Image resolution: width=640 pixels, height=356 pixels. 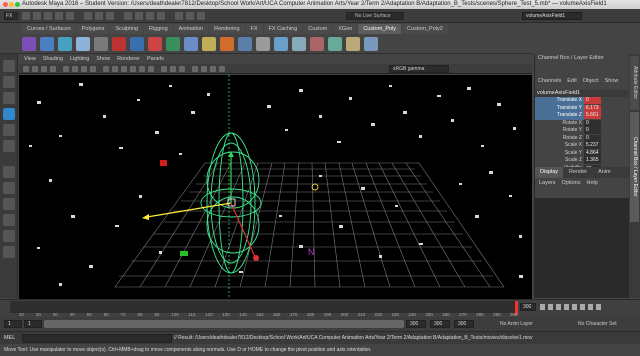 I want to click on object-name-field: volumeAxisField1, so click(x=552, y=16).